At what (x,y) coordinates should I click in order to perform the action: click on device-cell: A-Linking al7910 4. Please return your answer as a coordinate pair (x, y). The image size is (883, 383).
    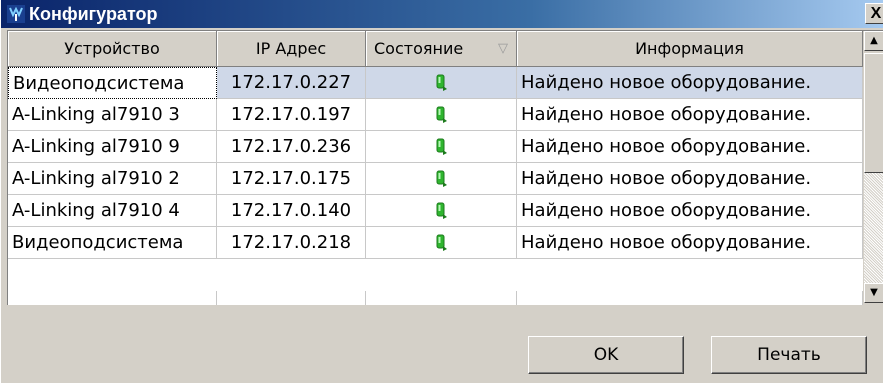
    Looking at the image, I should click on (112, 211).